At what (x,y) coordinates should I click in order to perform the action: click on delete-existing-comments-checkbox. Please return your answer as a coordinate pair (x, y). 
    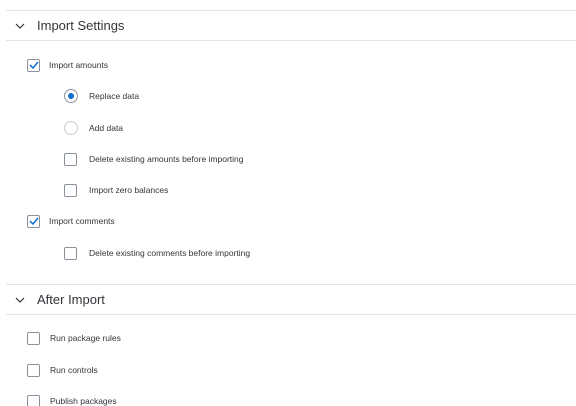
    Looking at the image, I should click on (70, 253).